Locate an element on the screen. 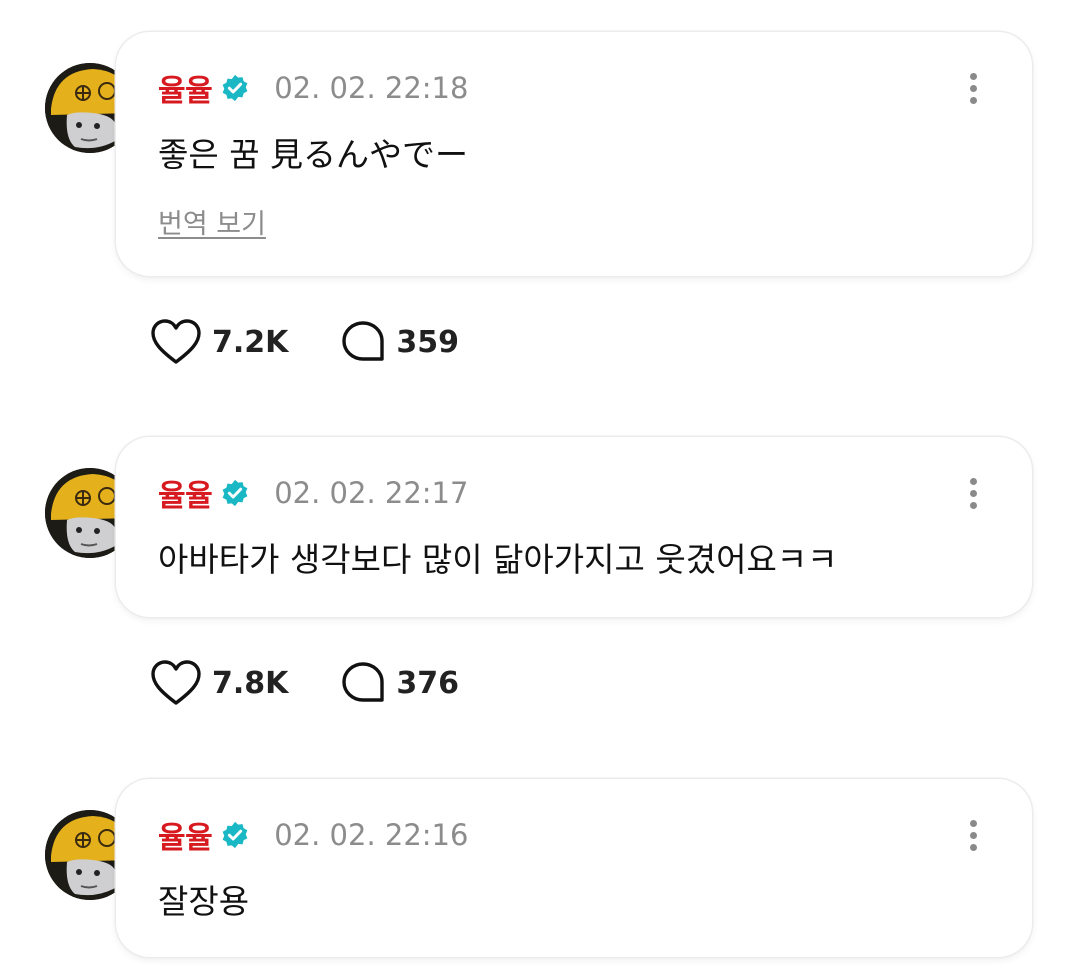 The height and width of the screenshot is (977, 1080). comment-text: 잘장용 is located at coordinates (204, 901).